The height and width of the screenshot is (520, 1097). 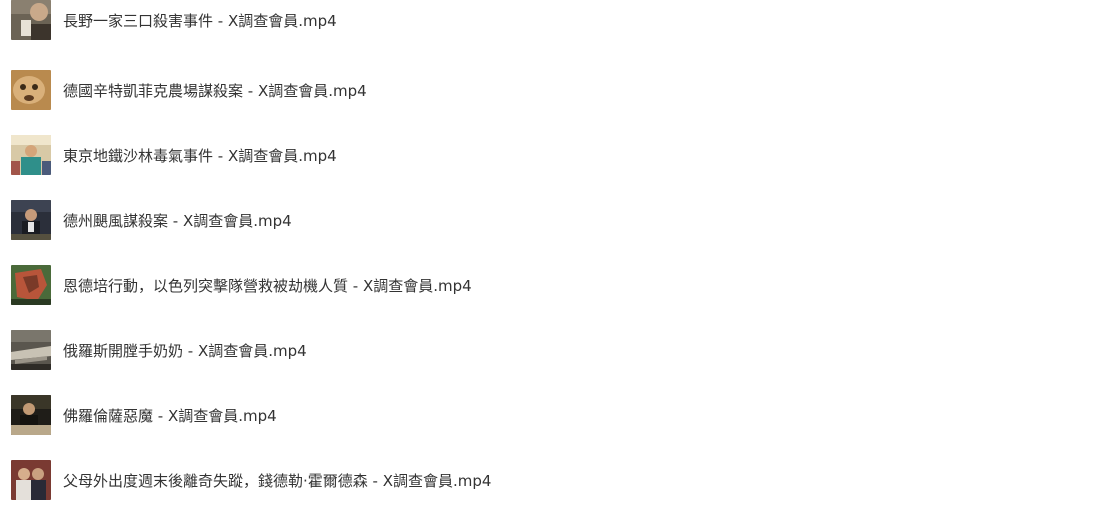 I want to click on file-name: 俄羅斯開膛手奶奶 - X調查會員.mp4, so click(x=185, y=351).